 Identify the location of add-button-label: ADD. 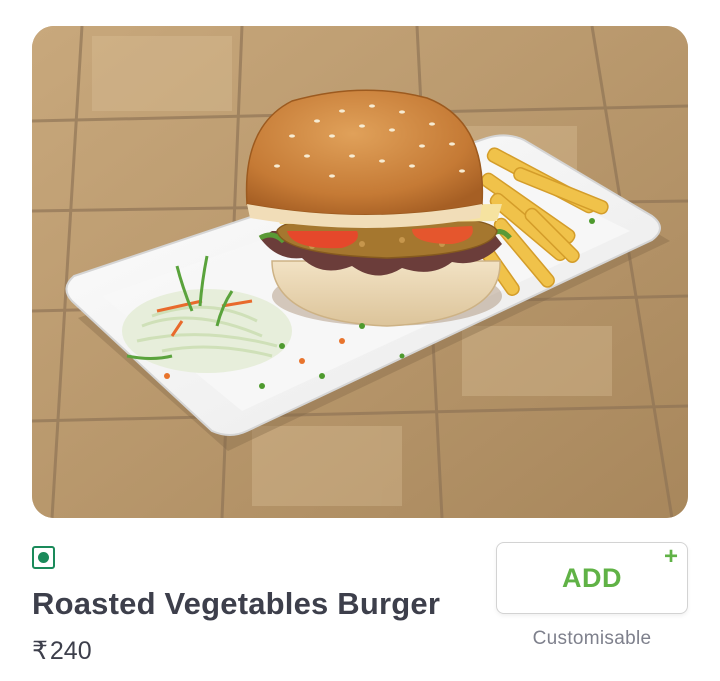
(592, 577).